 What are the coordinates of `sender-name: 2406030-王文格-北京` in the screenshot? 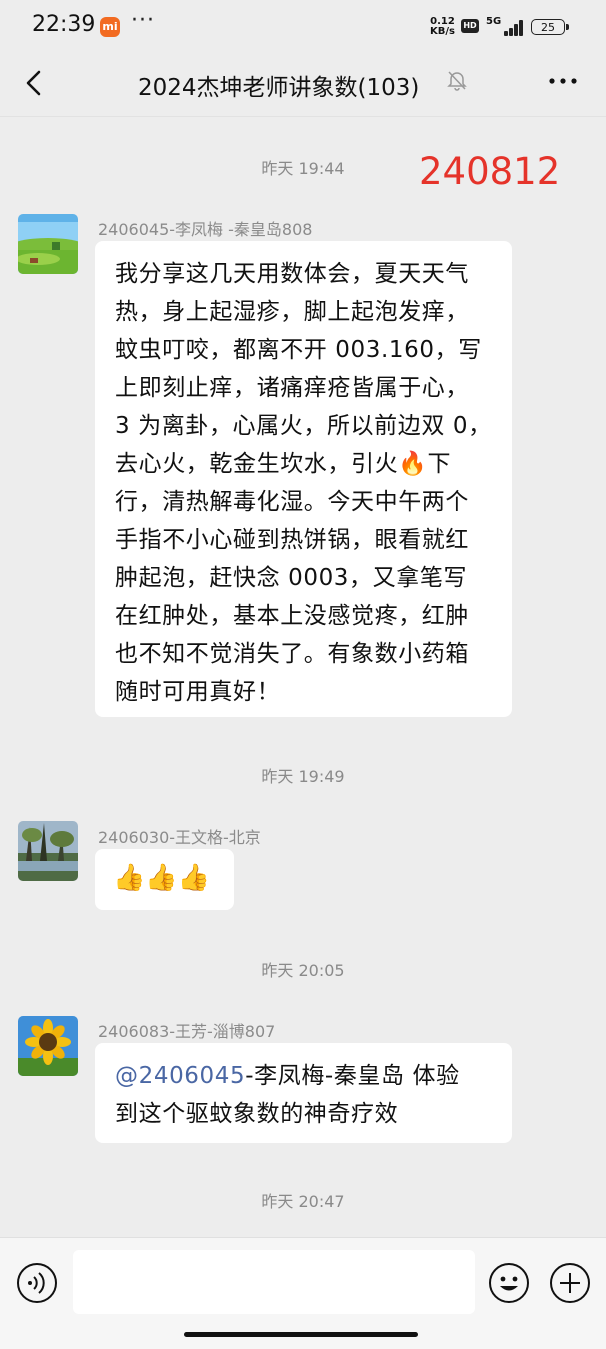 It's located at (179, 837).